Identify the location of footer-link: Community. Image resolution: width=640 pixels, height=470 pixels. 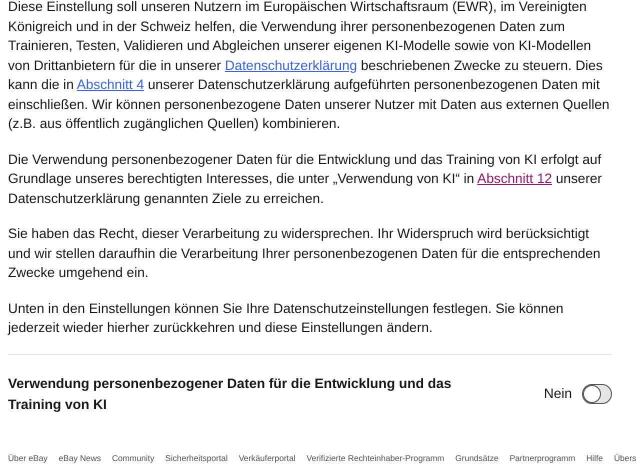
(133, 457).